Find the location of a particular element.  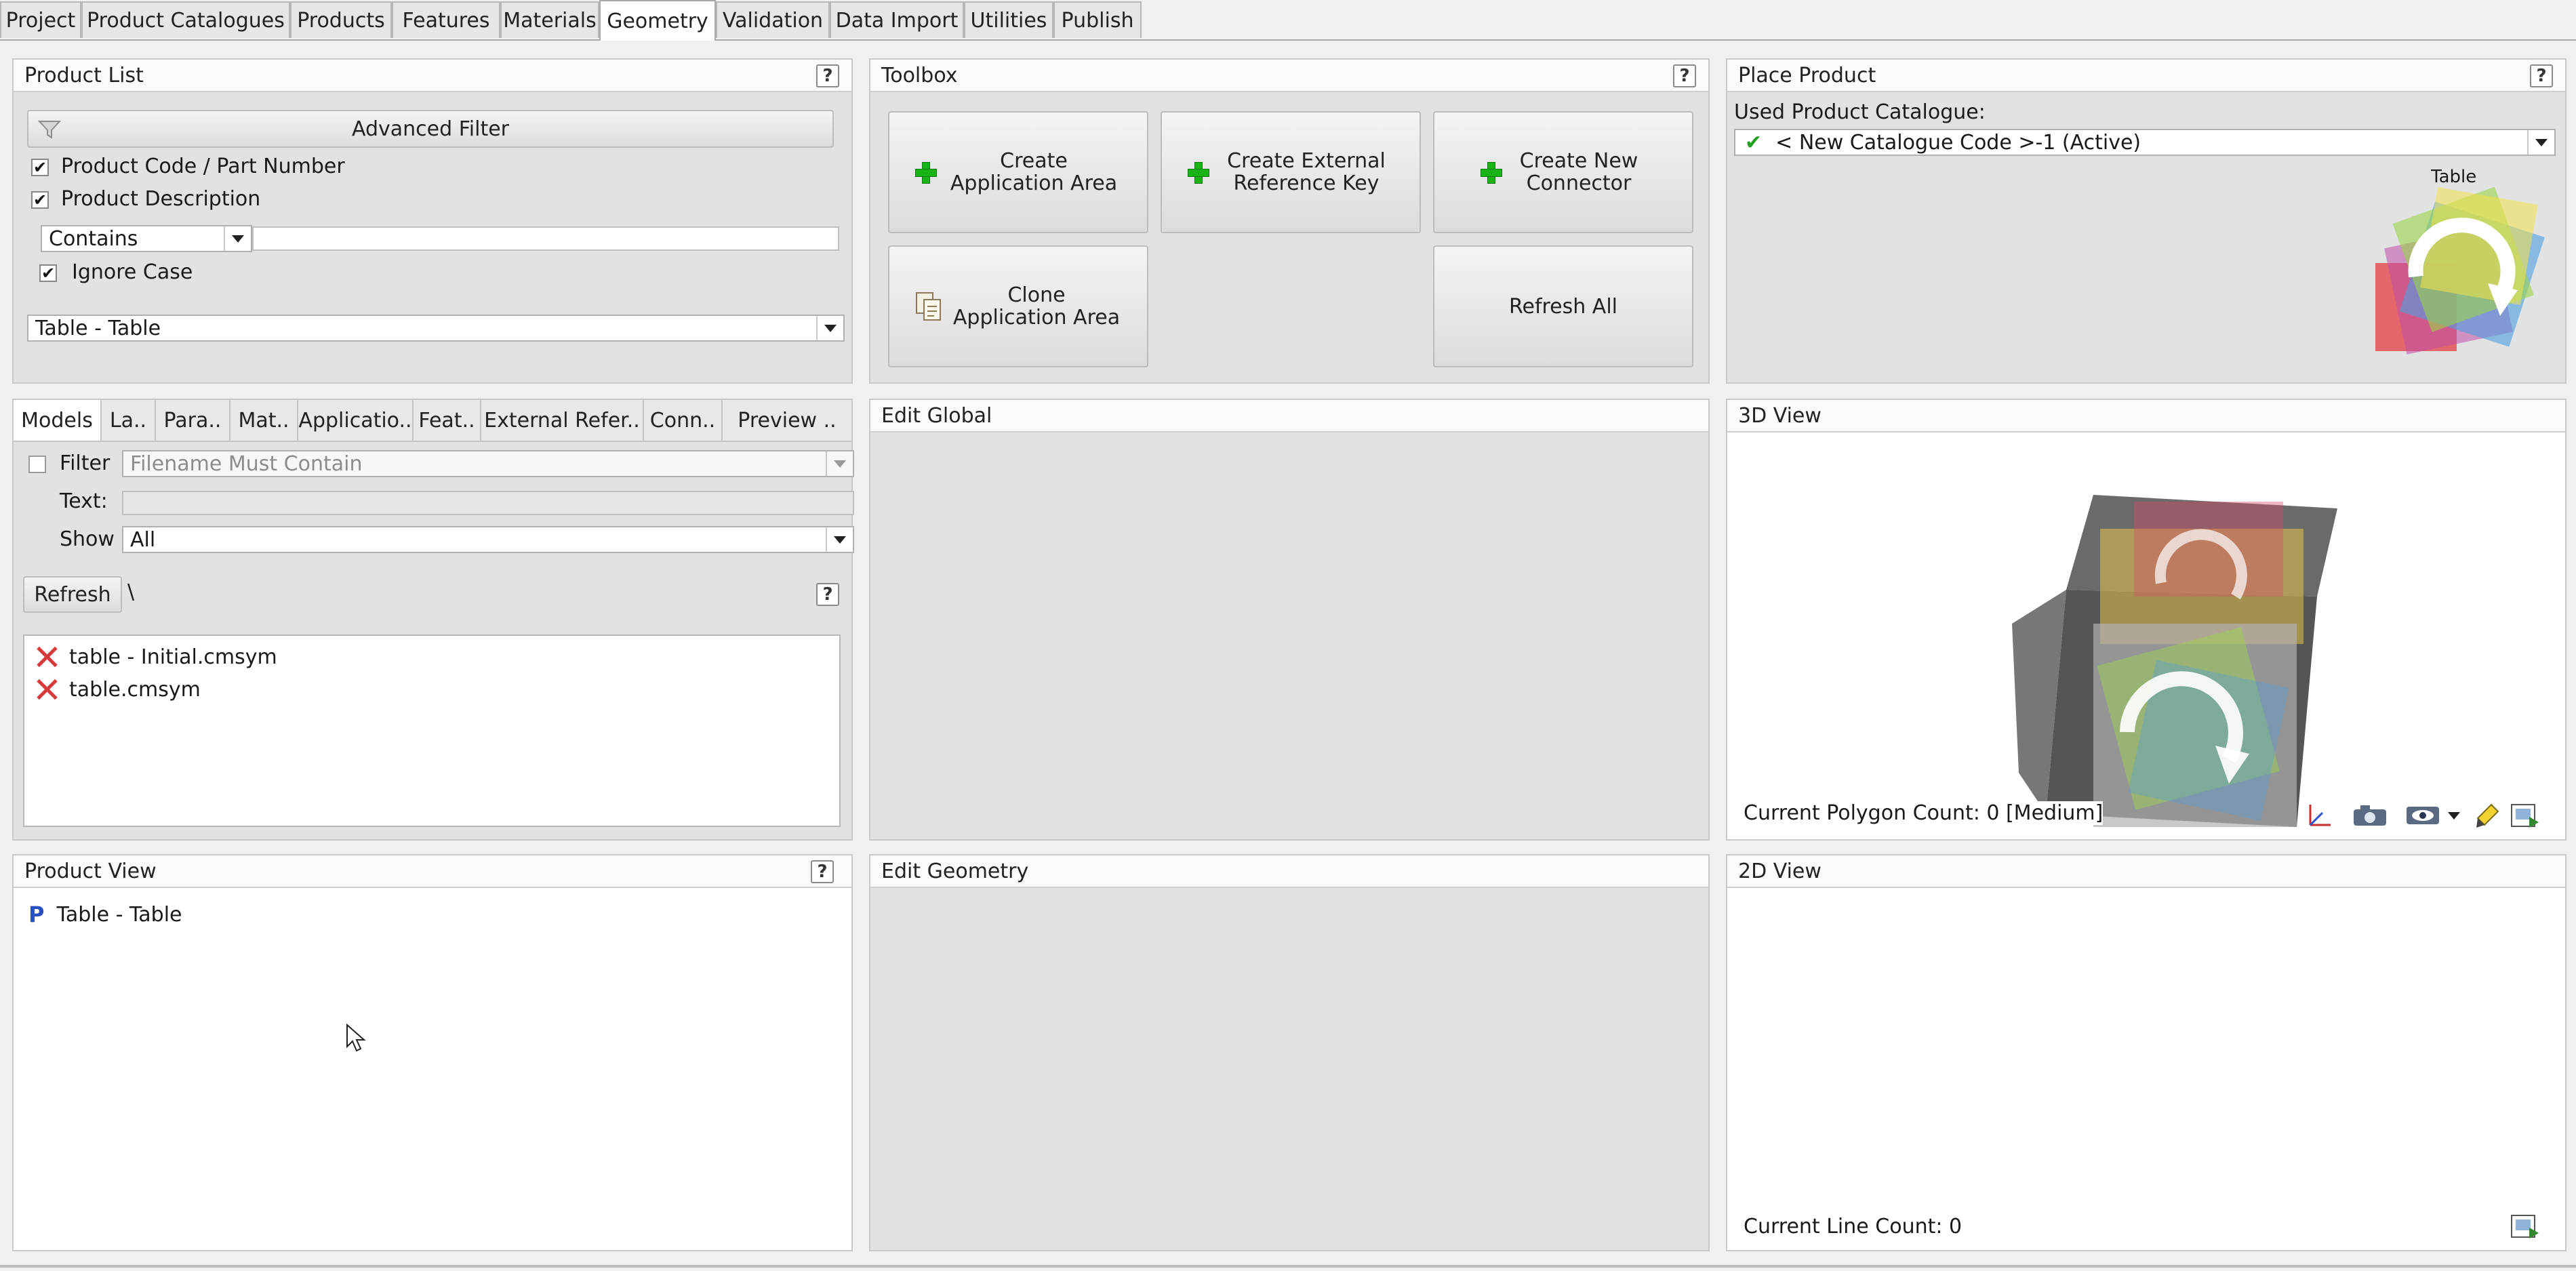

product-description-label: Product Description is located at coordinates (161, 199).